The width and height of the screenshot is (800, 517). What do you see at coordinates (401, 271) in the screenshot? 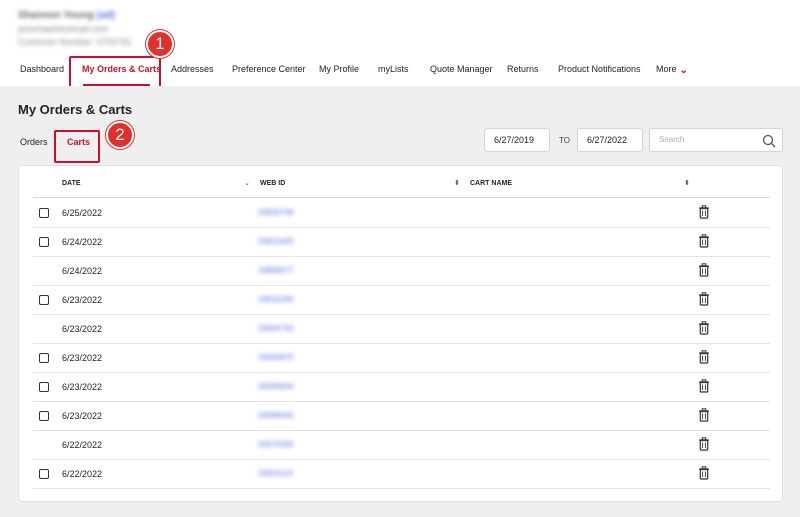
I see `table-row: 6/24/2022 33899977` at bounding box center [401, 271].